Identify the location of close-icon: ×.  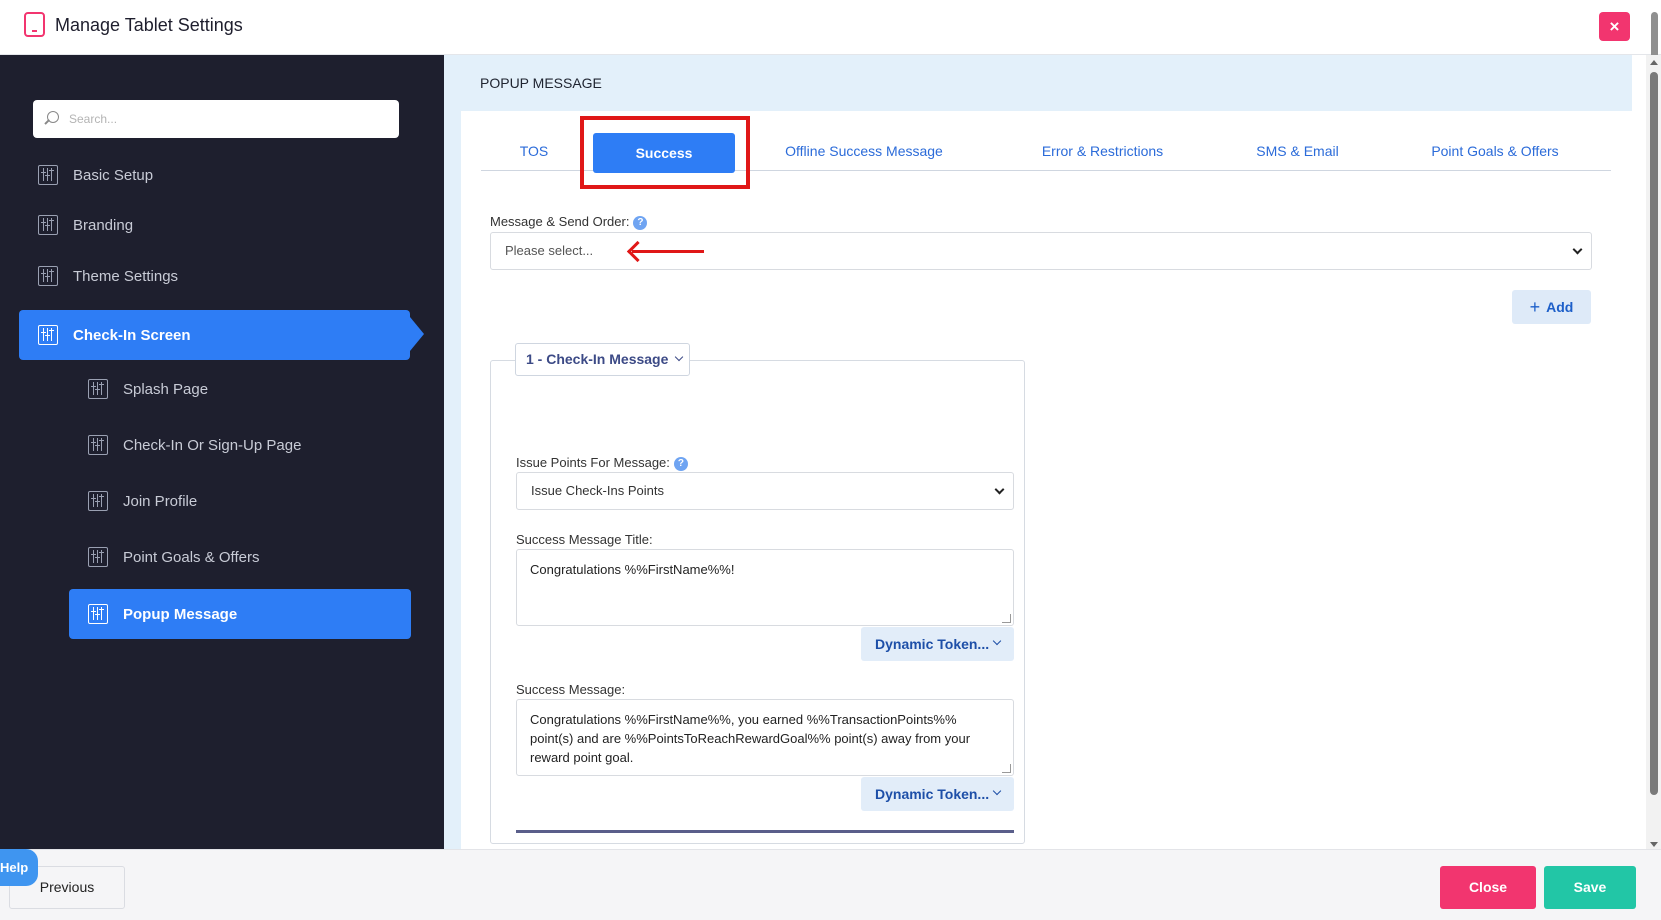
(1614, 26).